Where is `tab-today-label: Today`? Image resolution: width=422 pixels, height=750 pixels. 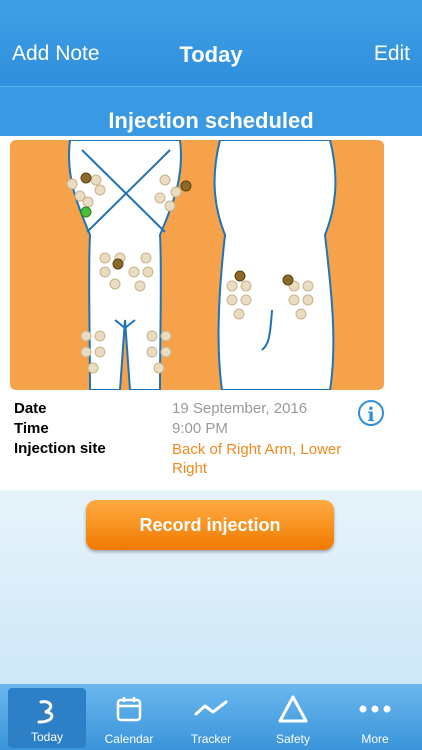
tab-today-label: Today is located at coordinates (47, 737).